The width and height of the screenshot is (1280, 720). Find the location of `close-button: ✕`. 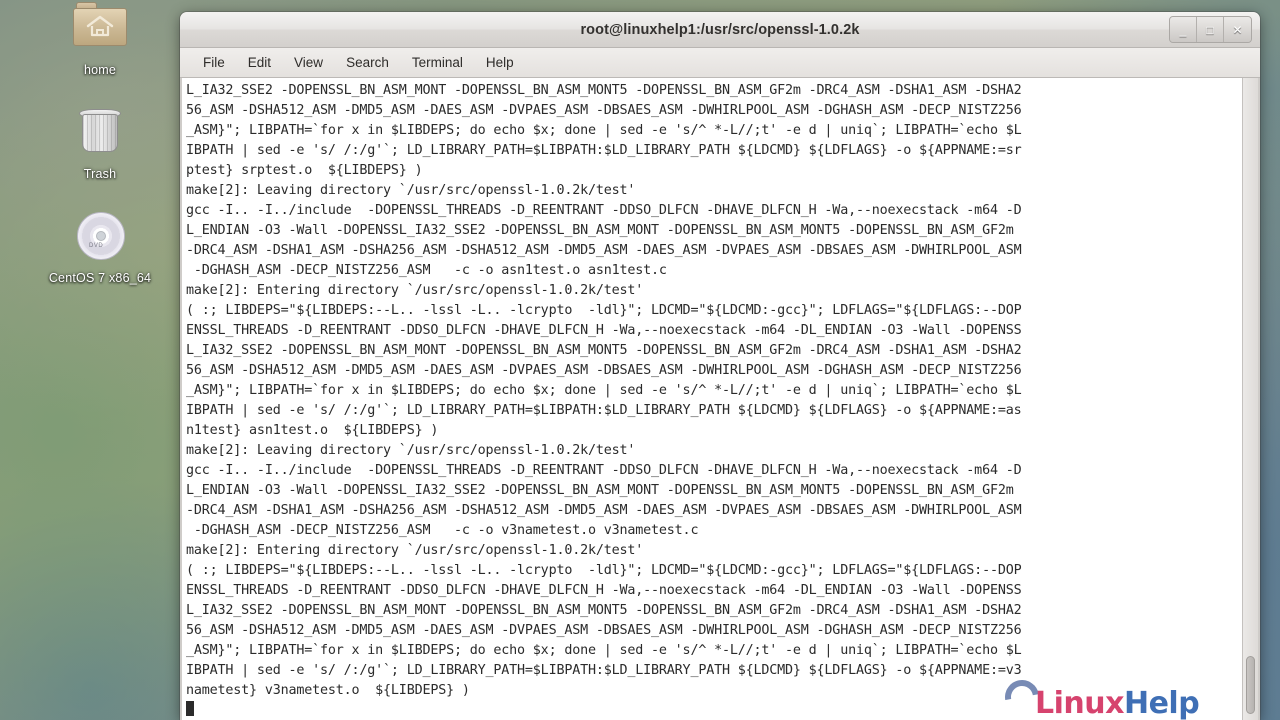

close-button: ✕ is located at coordinates (1237, 29).